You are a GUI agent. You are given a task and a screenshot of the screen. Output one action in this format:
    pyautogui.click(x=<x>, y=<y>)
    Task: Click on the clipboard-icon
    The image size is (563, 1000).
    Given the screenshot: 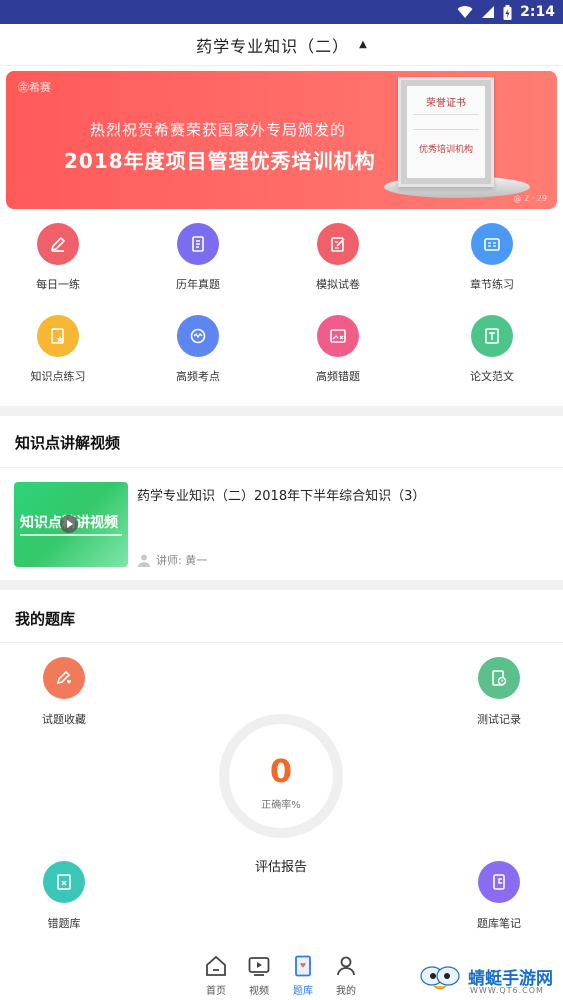 What is the action you would take?
    pyautogui.click(x=198, y=244)
    